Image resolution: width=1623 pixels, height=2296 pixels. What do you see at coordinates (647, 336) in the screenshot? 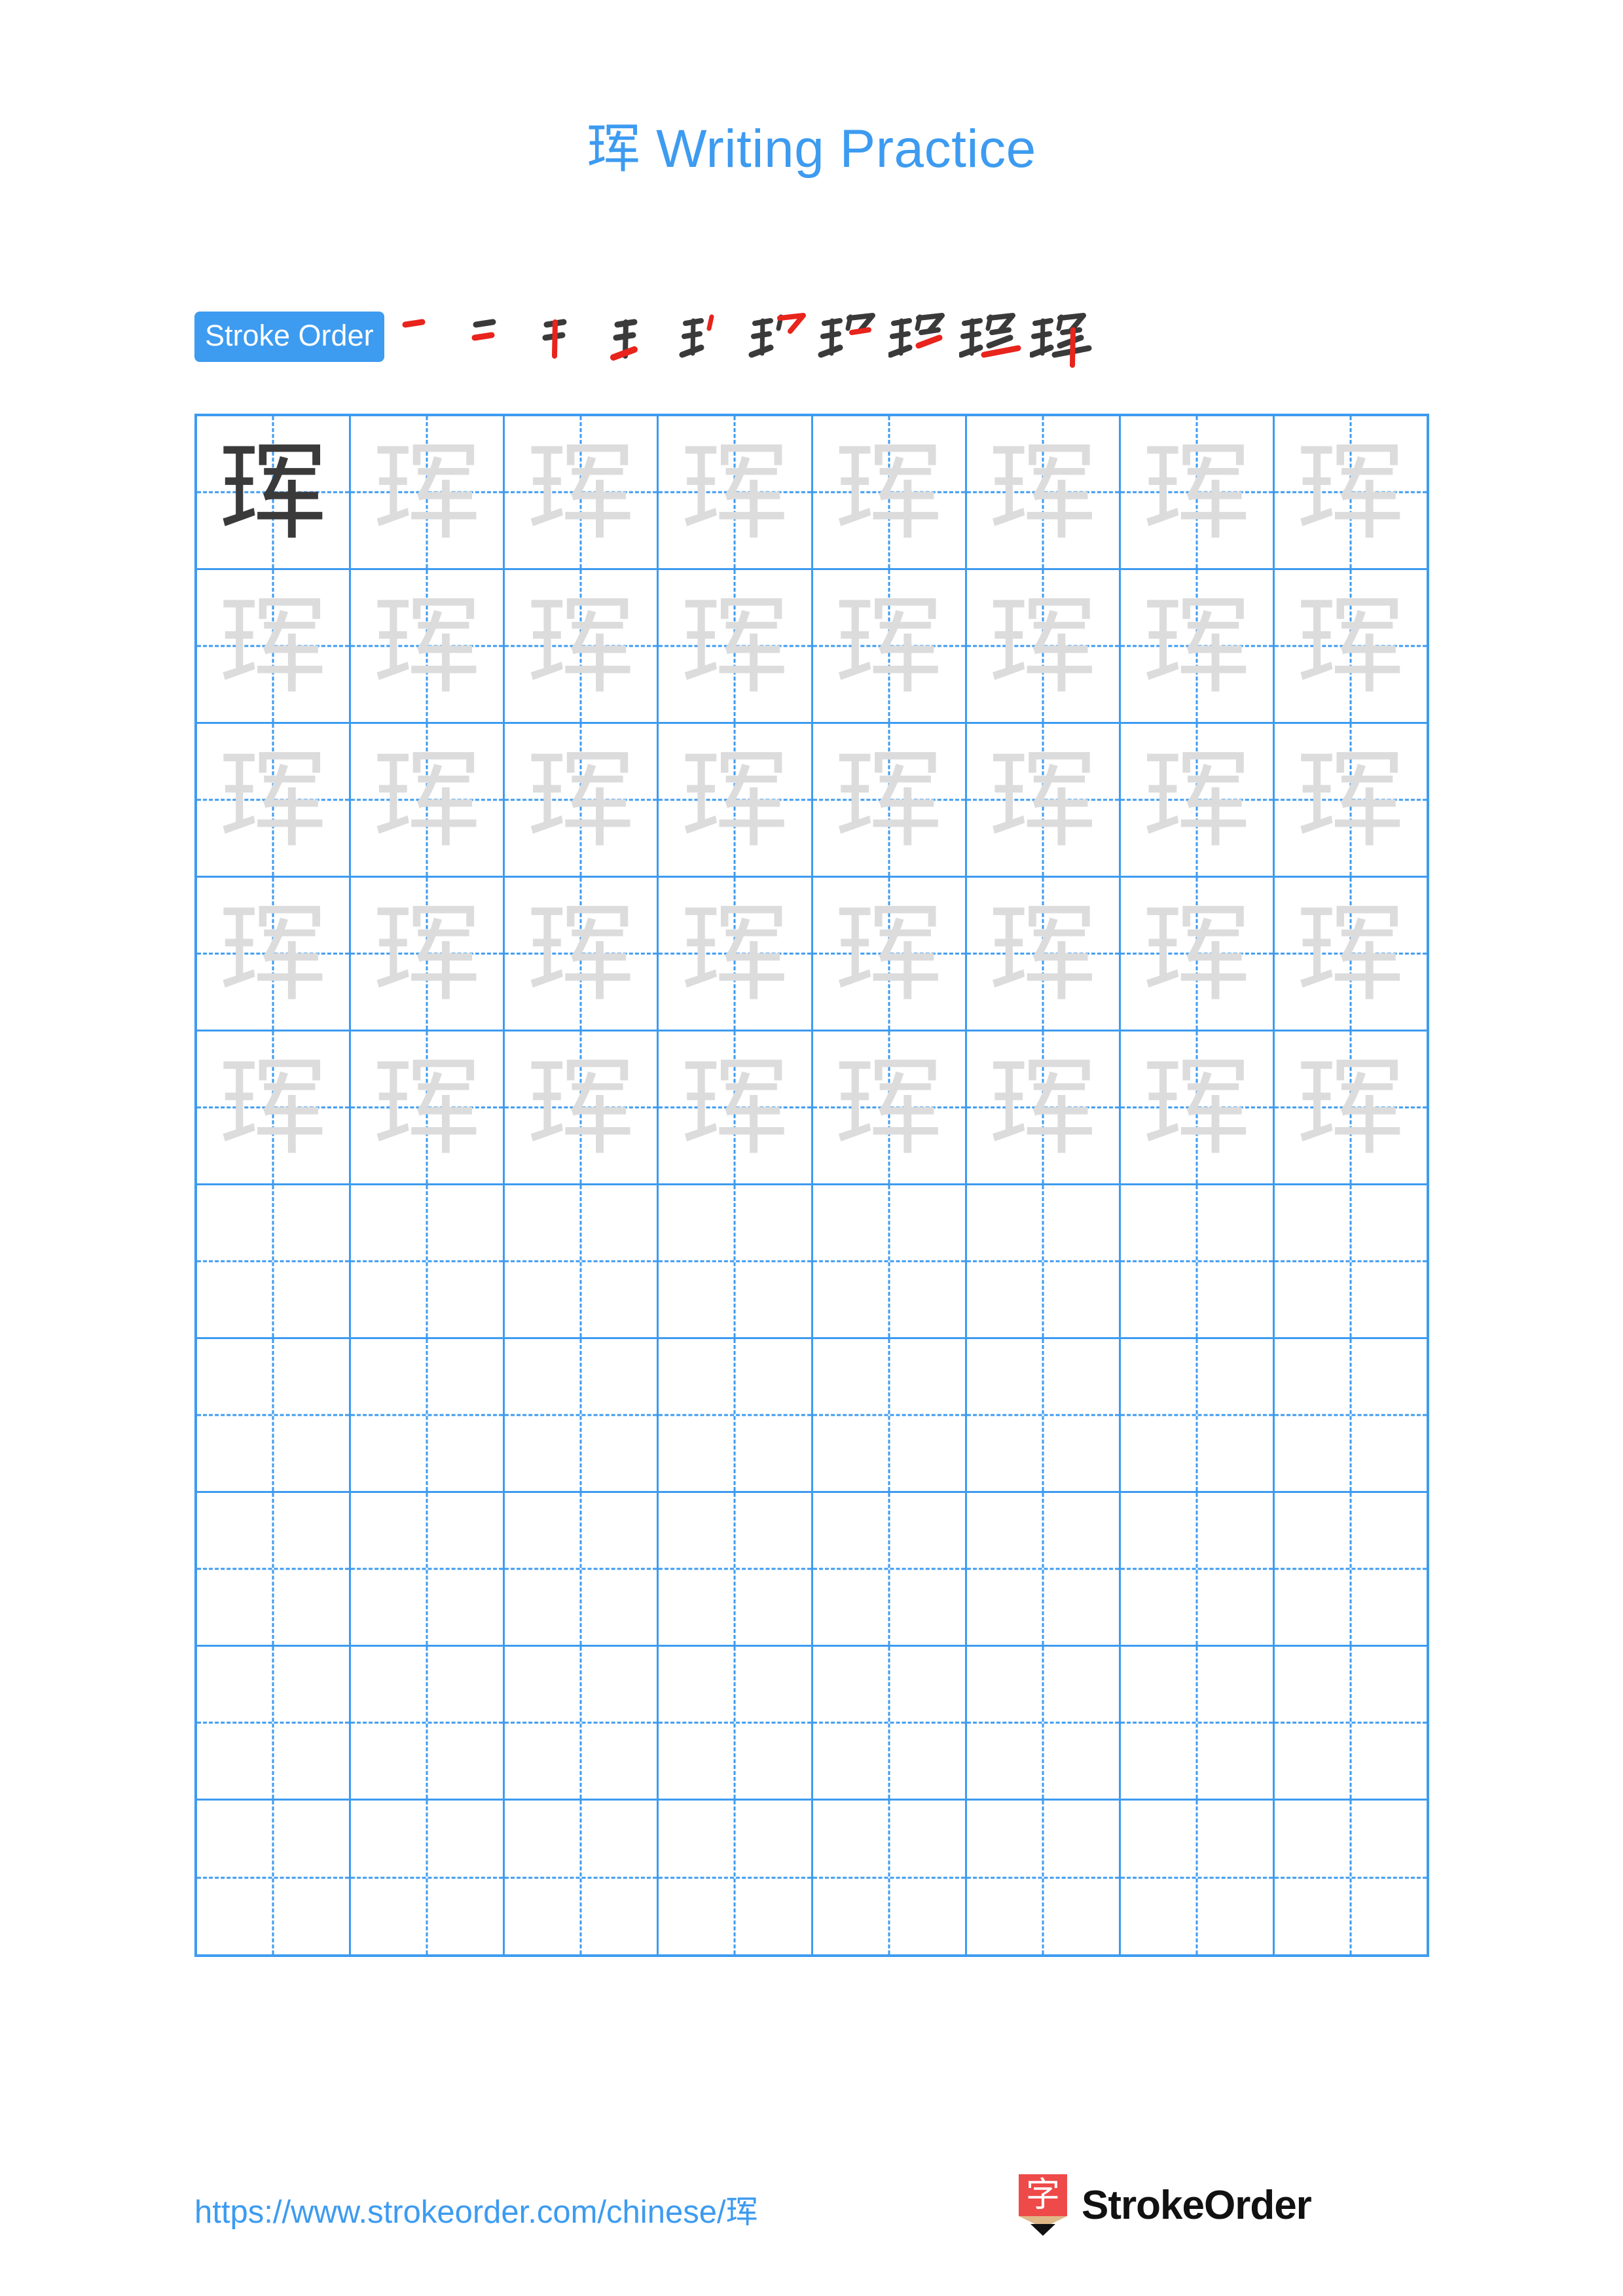
I see `stroke-order-section: Stroke Order` at bounding box center [647, 336].